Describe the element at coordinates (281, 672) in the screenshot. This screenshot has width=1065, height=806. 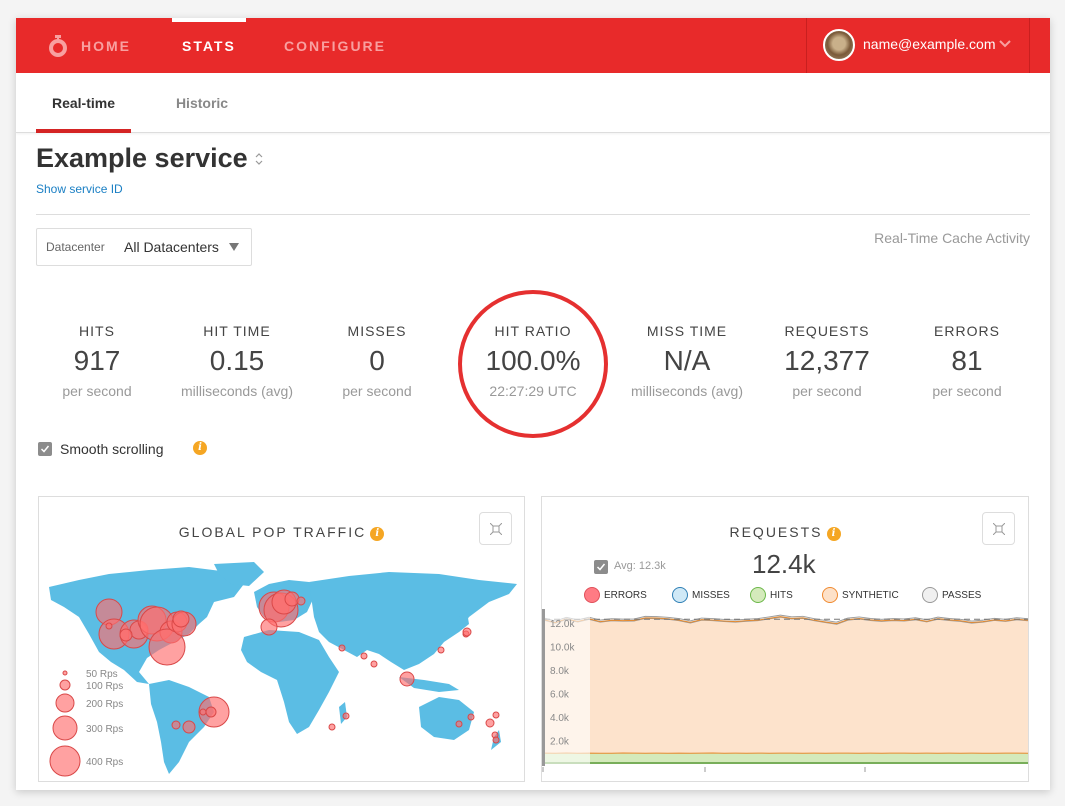
I see `world-map: 50 Rps100 Rps 200 Rps 300 Rps 400 Rps` at that location.